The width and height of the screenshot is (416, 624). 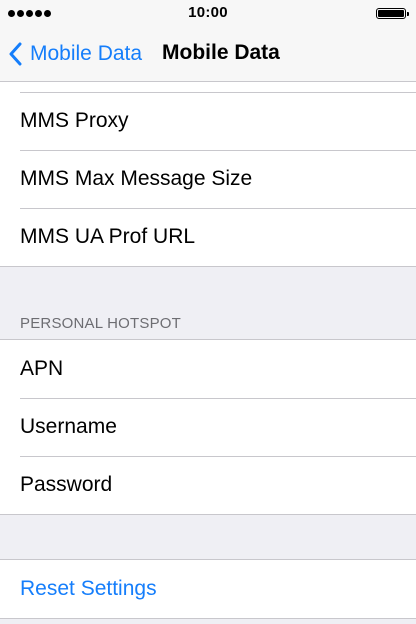 What do you see at coordinates (86, 53) in the screenshot?
I see `back-button-label: Mobile Data` at bounding box center [86, 53].